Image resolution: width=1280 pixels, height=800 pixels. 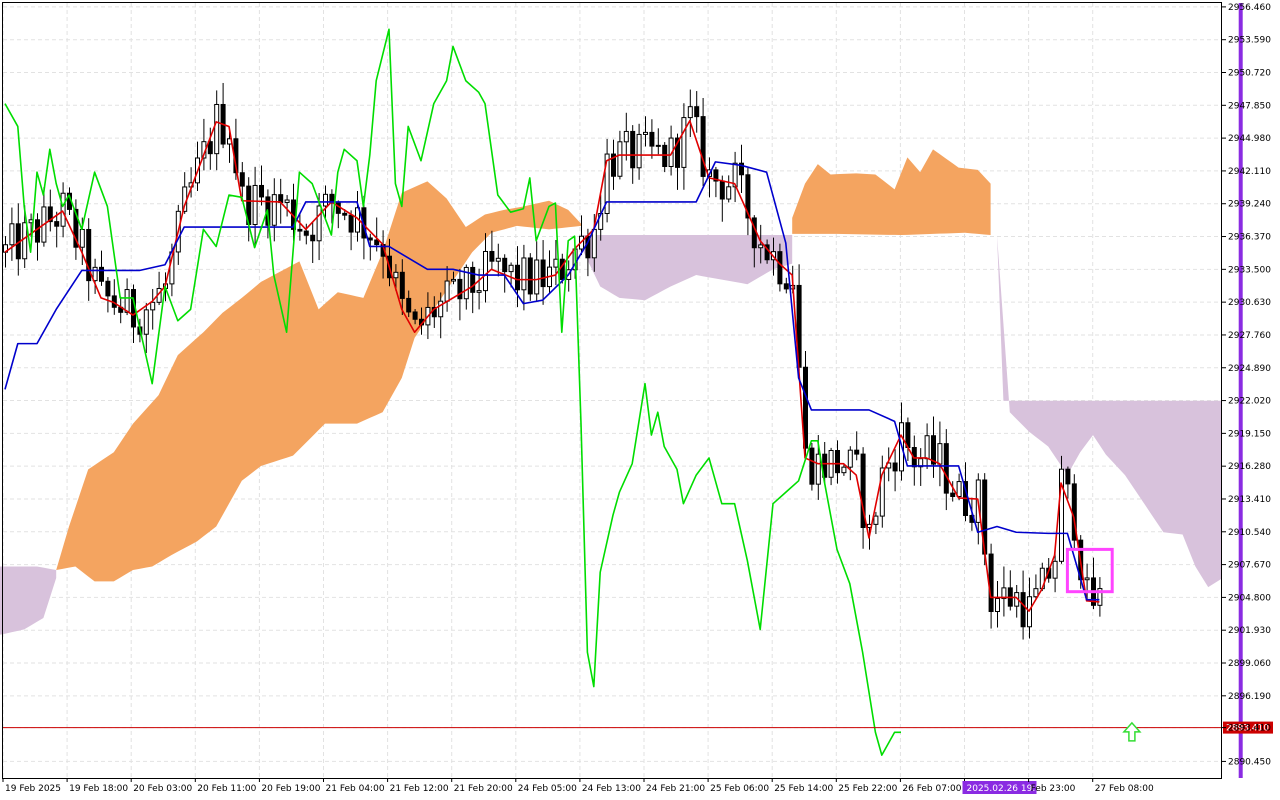 I want to click on time-label: 24 Feb 21:00, so click(x=675, y=789).